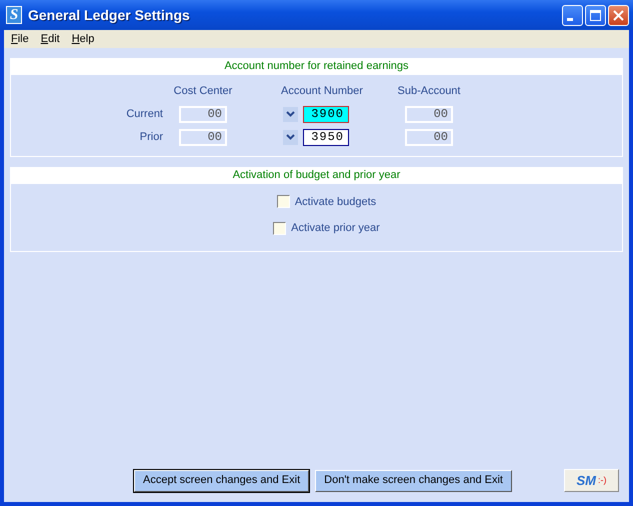 The image size is (633, 506). I want to click on logo-text: SM, so click(586, 480).